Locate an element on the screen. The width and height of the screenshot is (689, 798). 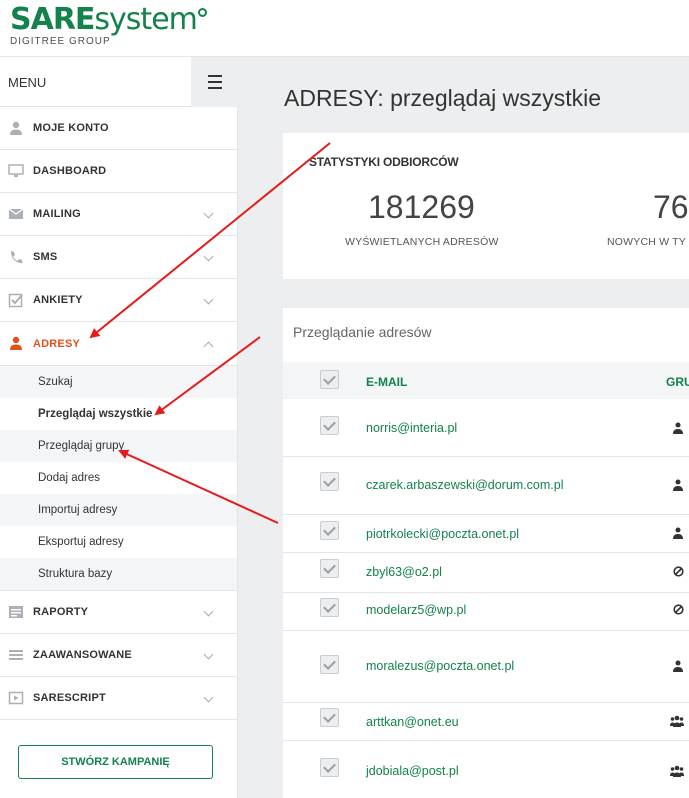
menu-label: MENU is located at coordinates (27, 82).